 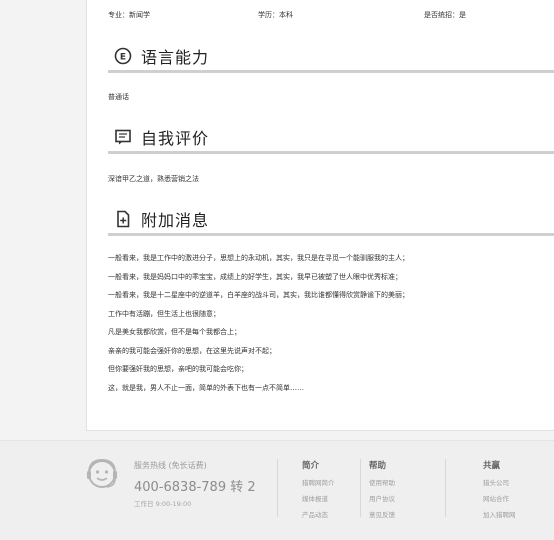 What do you see at coordinates (174, 332) in the screenshot?
I see `paragraph-line: 凡是美女我都欣赏，但不是每个我都合上；` at bounding box center [174, 332].